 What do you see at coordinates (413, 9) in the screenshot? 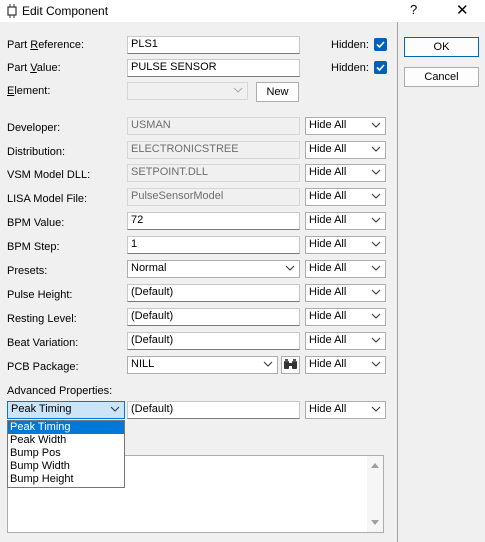
I see `help-button: ?` at bounding box center [413, 9].